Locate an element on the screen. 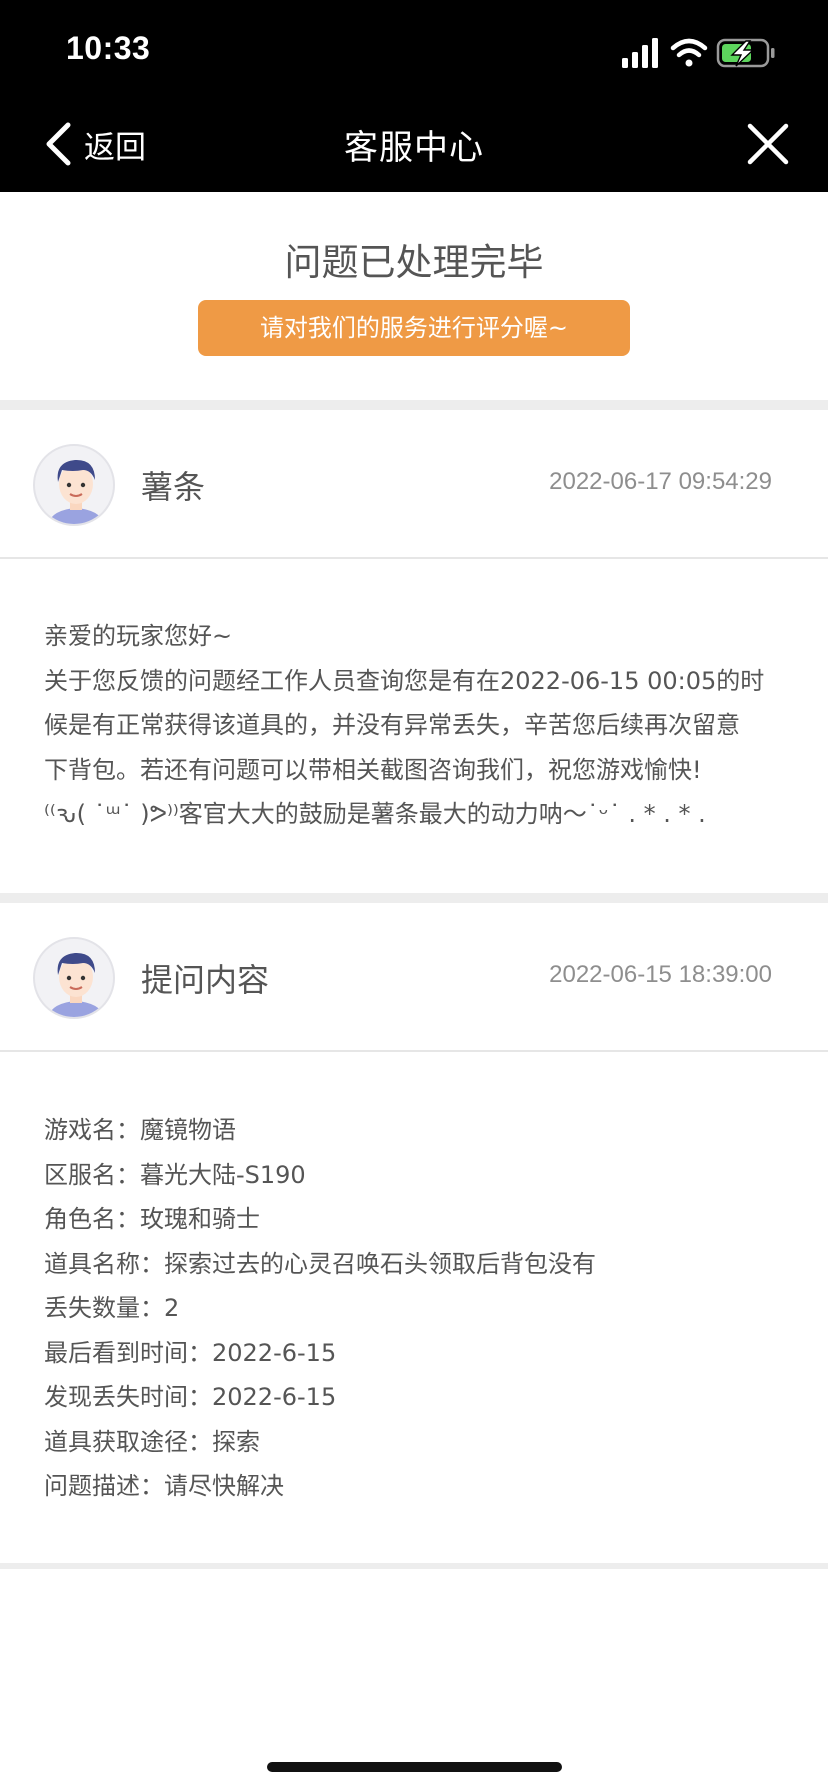 The height and width of the screenshot is (1792, 828). signal-icon is located at coordinates (640, 53).